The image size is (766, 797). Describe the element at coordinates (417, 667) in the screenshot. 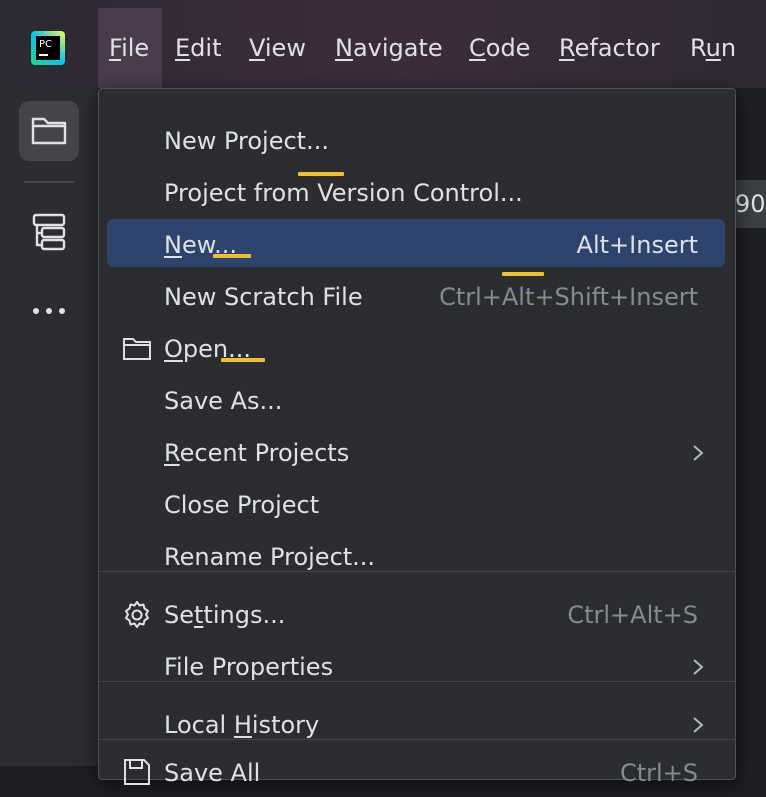

I see `menu-item-file-properties: File Properties` at that location.